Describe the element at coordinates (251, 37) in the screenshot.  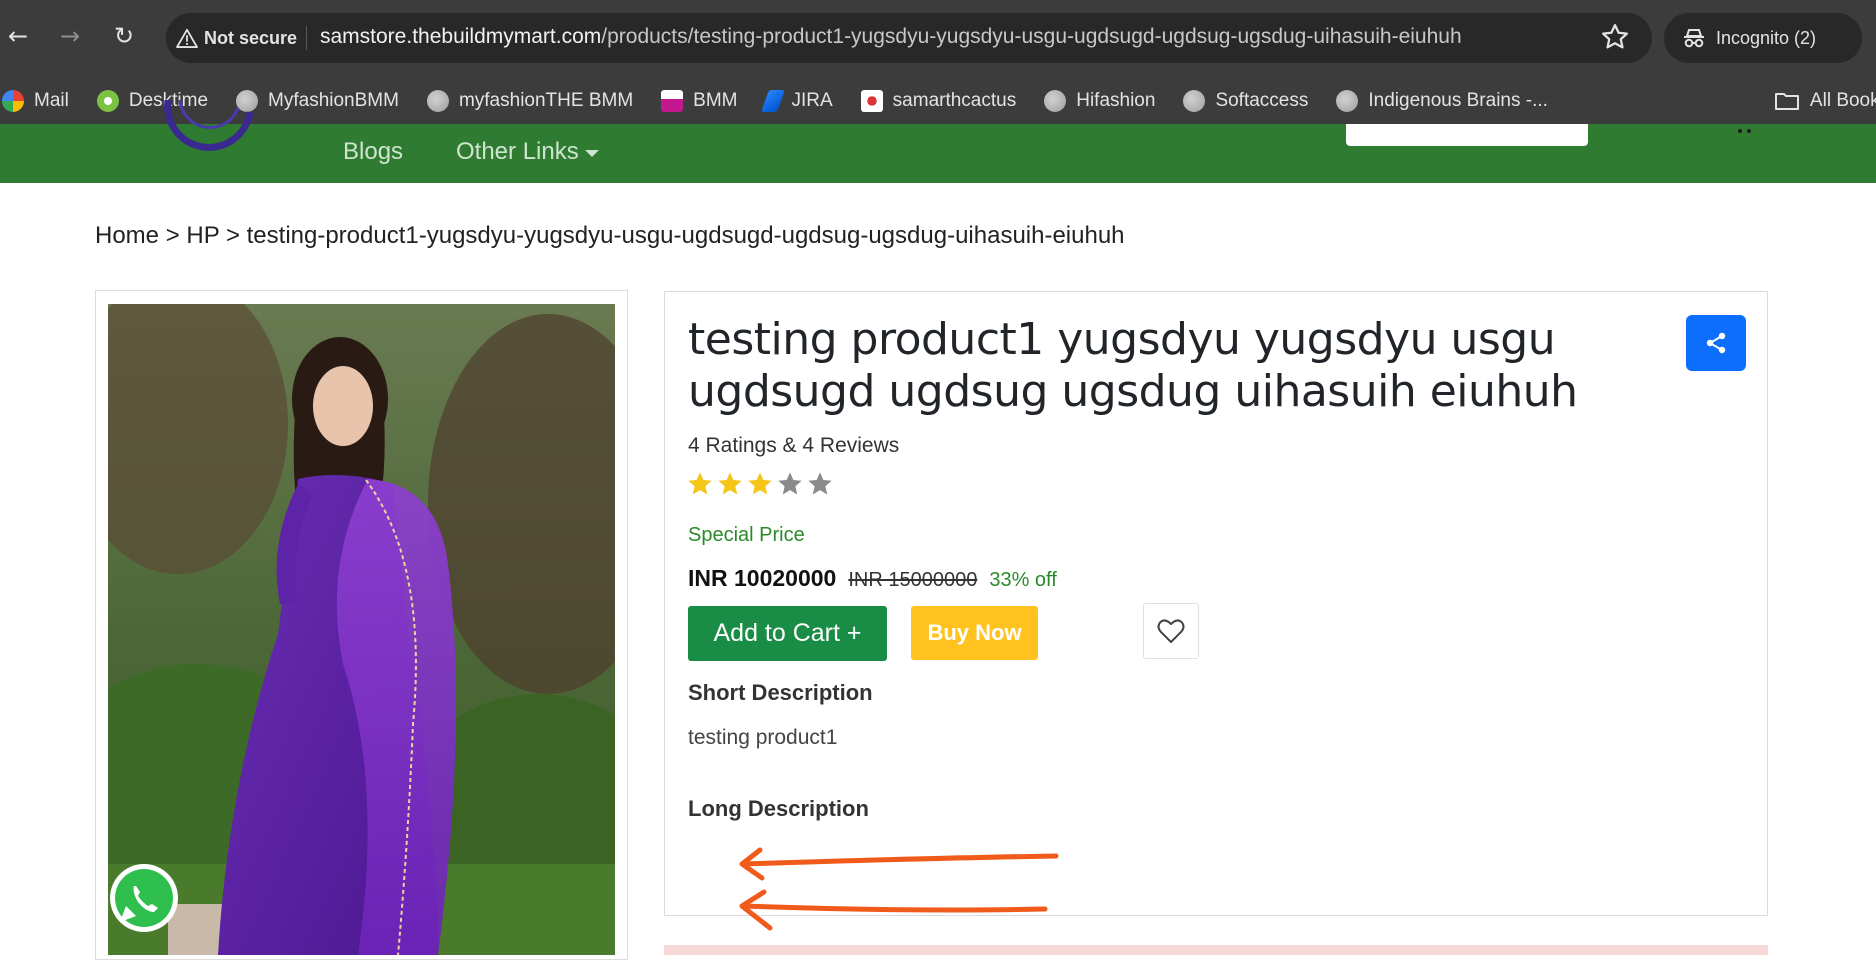
I see `security-label: Not secure` at that location.